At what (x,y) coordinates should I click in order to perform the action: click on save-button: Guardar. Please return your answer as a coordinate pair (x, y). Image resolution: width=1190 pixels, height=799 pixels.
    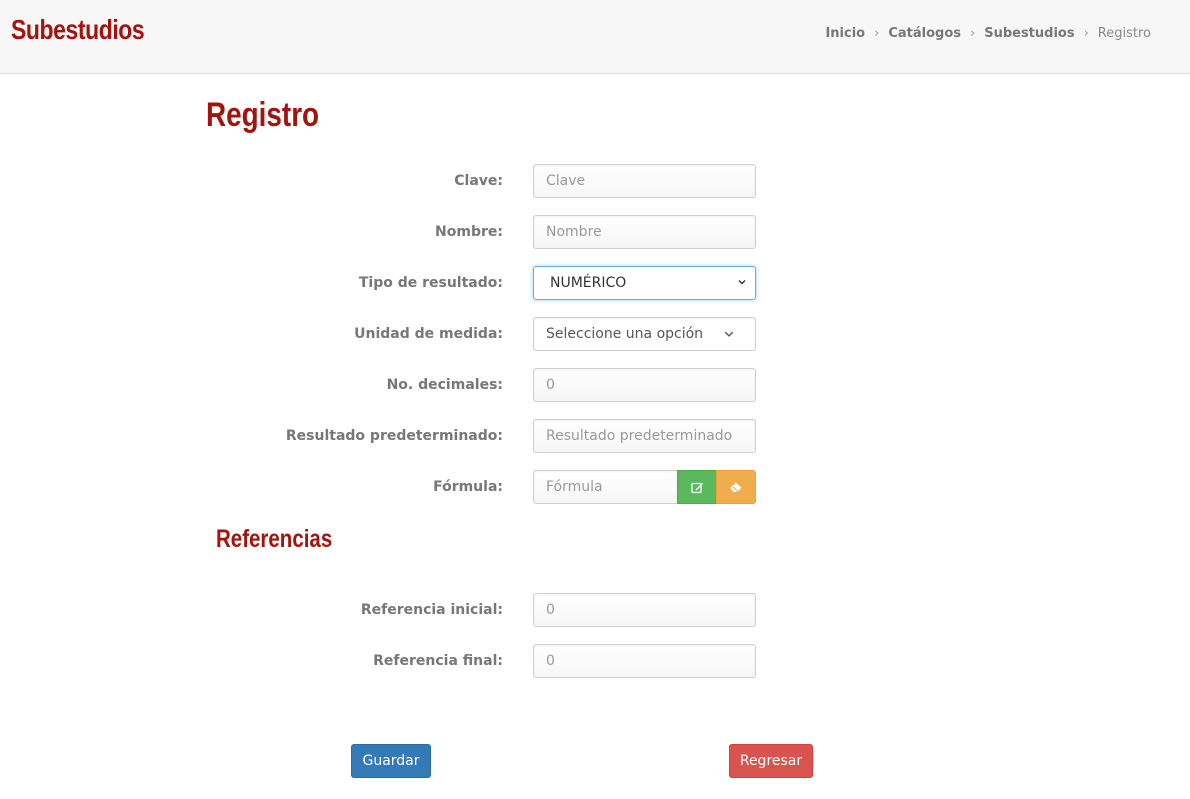
    Looking at the image, I should click on (391, 761).